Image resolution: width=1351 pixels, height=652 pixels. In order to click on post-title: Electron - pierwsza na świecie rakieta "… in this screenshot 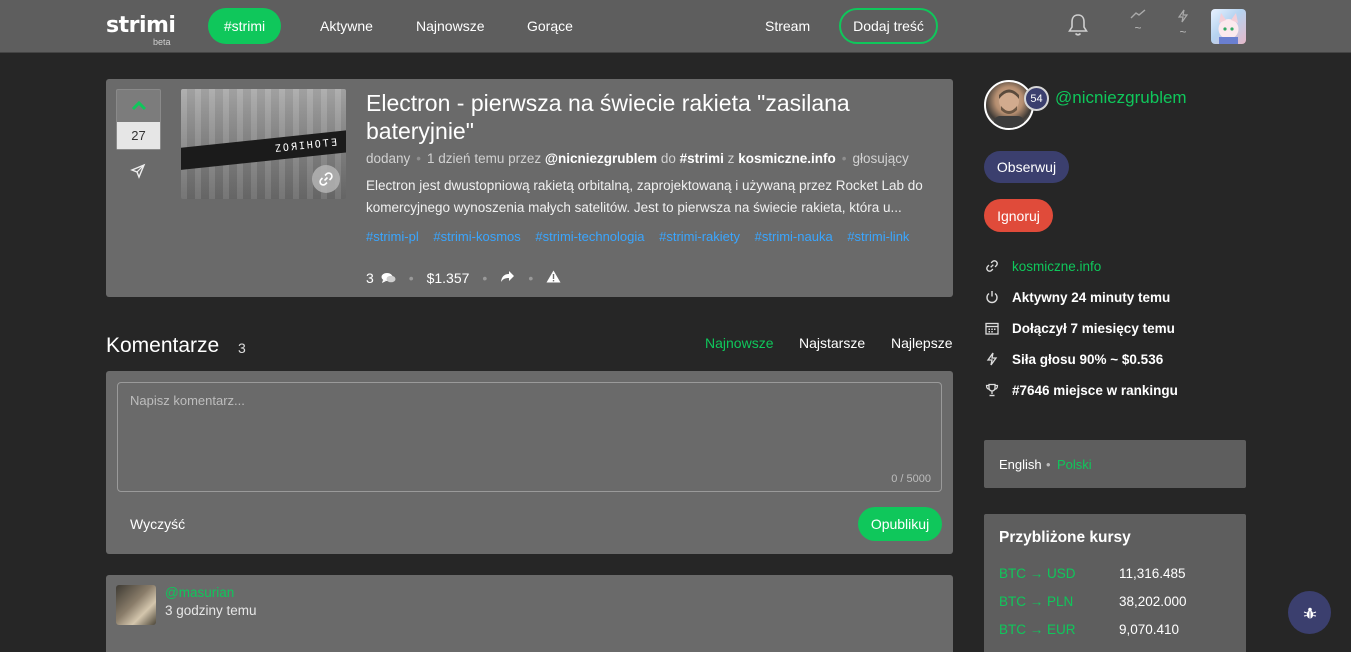, I will do `click(646, 117)`.